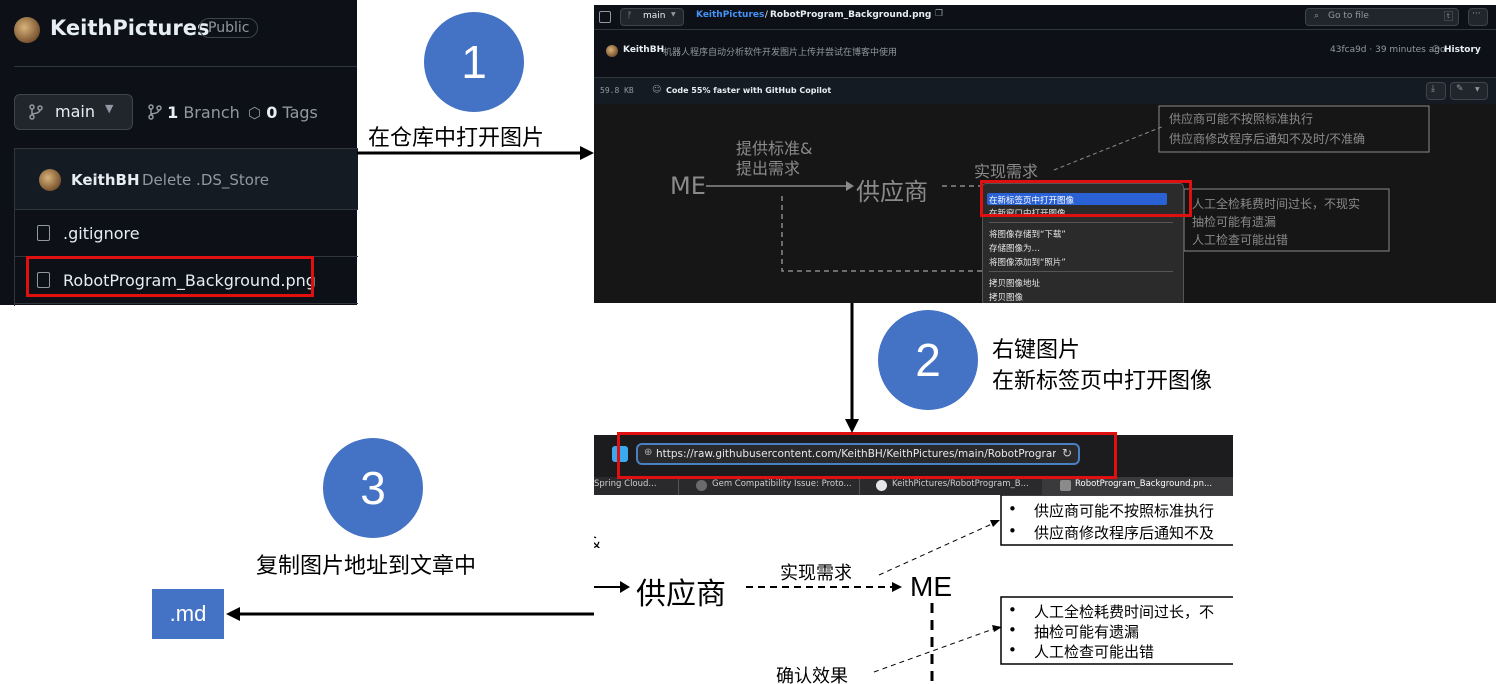 The height and width of the screenshot is (684, 1496). What do you see at coordinates (186, 233) in the screenshot?
I see `file-row: .gitignore` at bounding box center [186, 233].